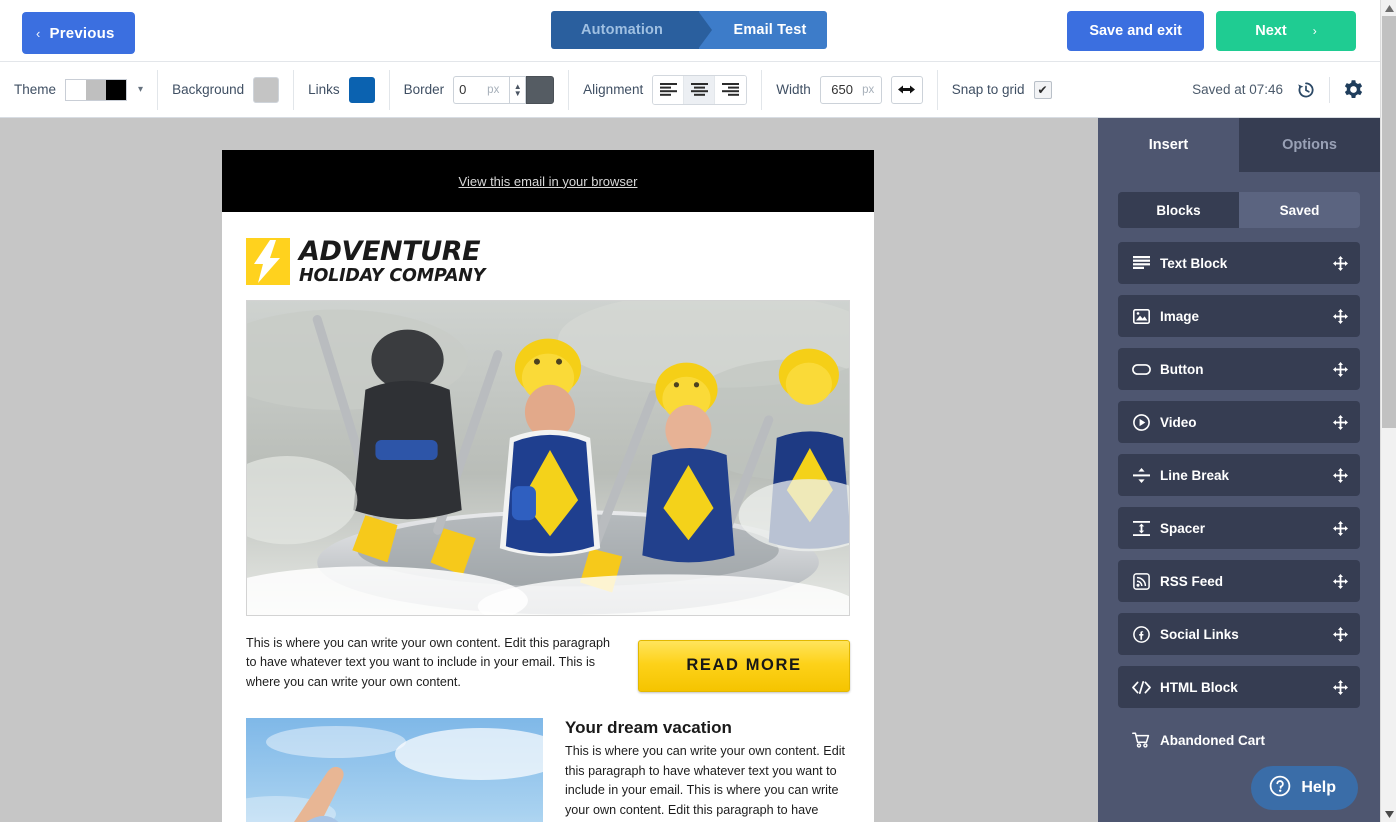  What do you see at coordinates (622, 30) in the screenshot?
I see `breadcrumb-step-automation-label: Automation` at bounding box center [622, 30].